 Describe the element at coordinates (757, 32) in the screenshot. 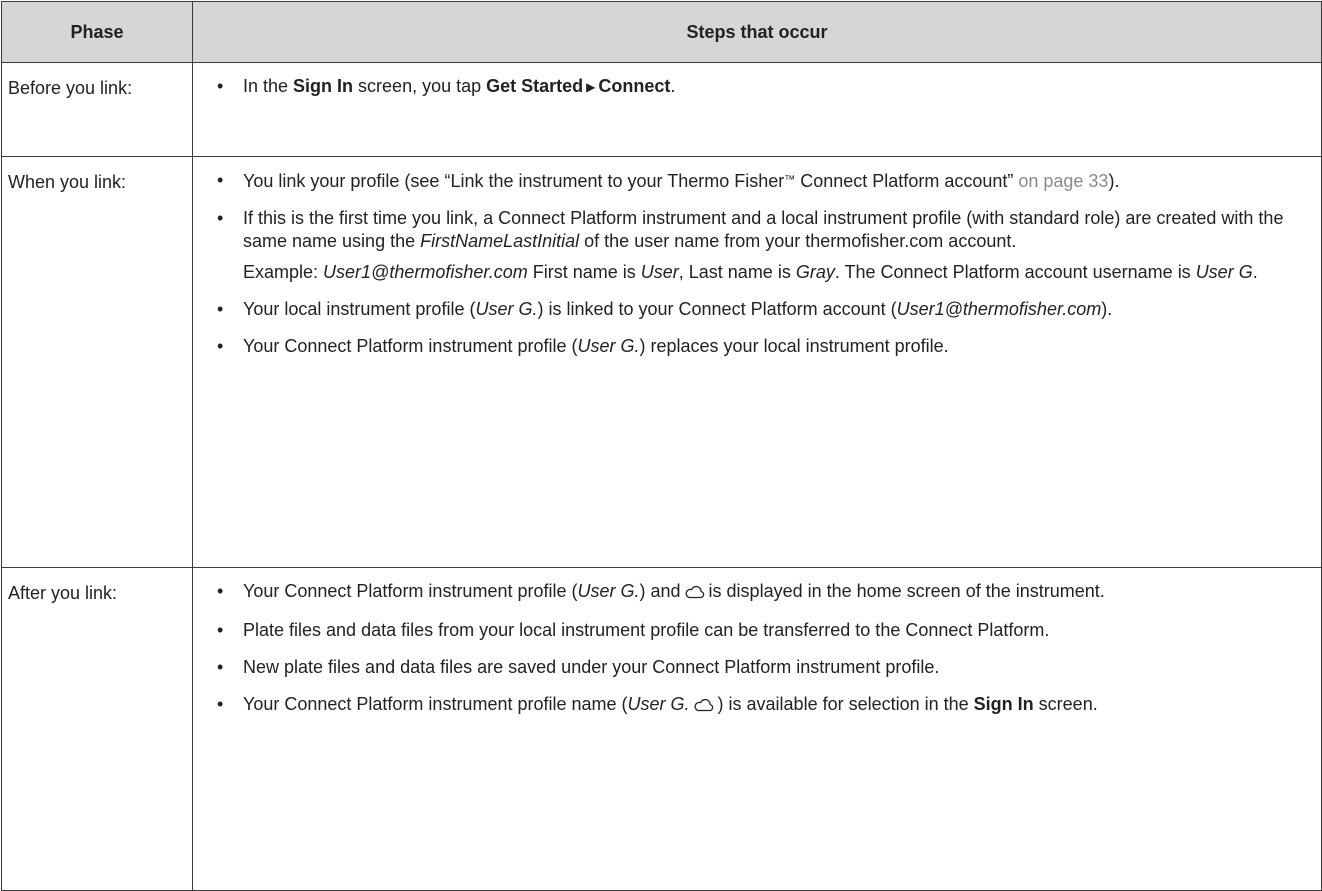

I see `steps-column-header: Steps that occur` at that location.